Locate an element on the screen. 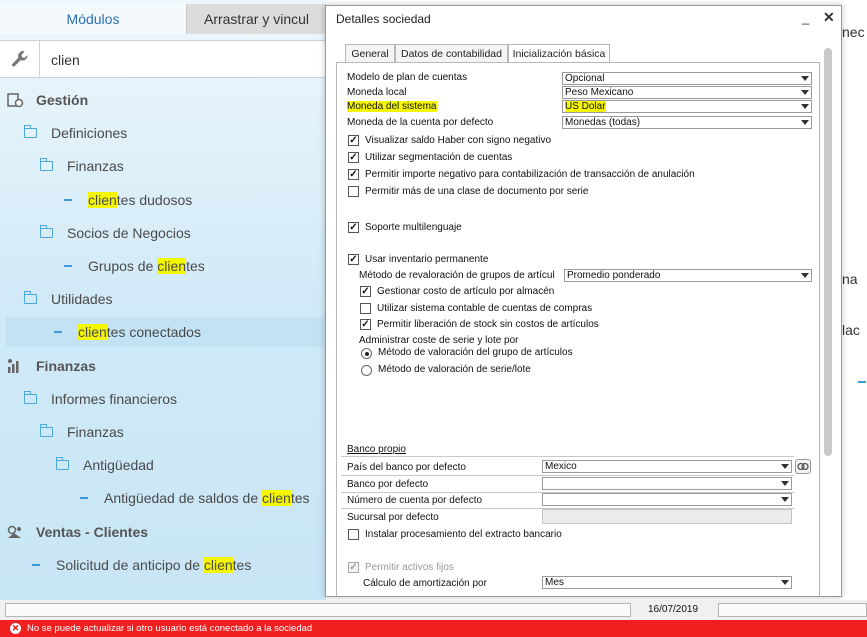 Image resolution: width=867 pixels, height=637 pixels. radio-serie-label: Método de valoración de serie/lote is located at coordinates (454, 369).